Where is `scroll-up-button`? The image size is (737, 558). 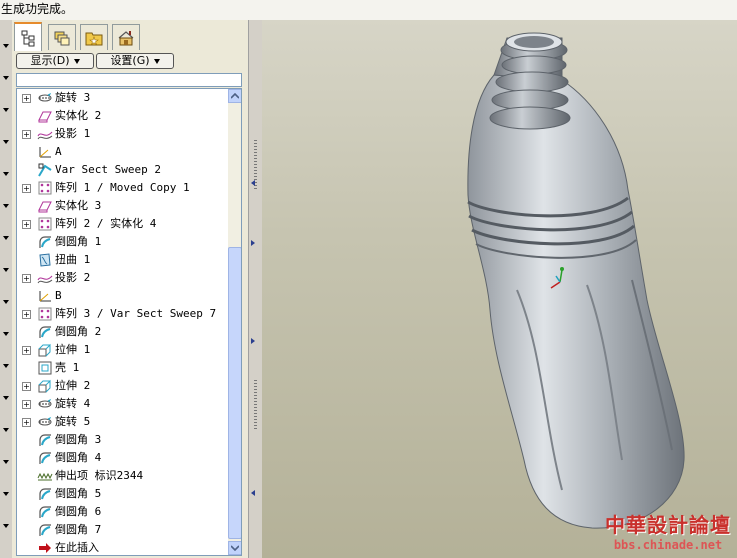 scroll-up-button is located at coordinates (234, 96).